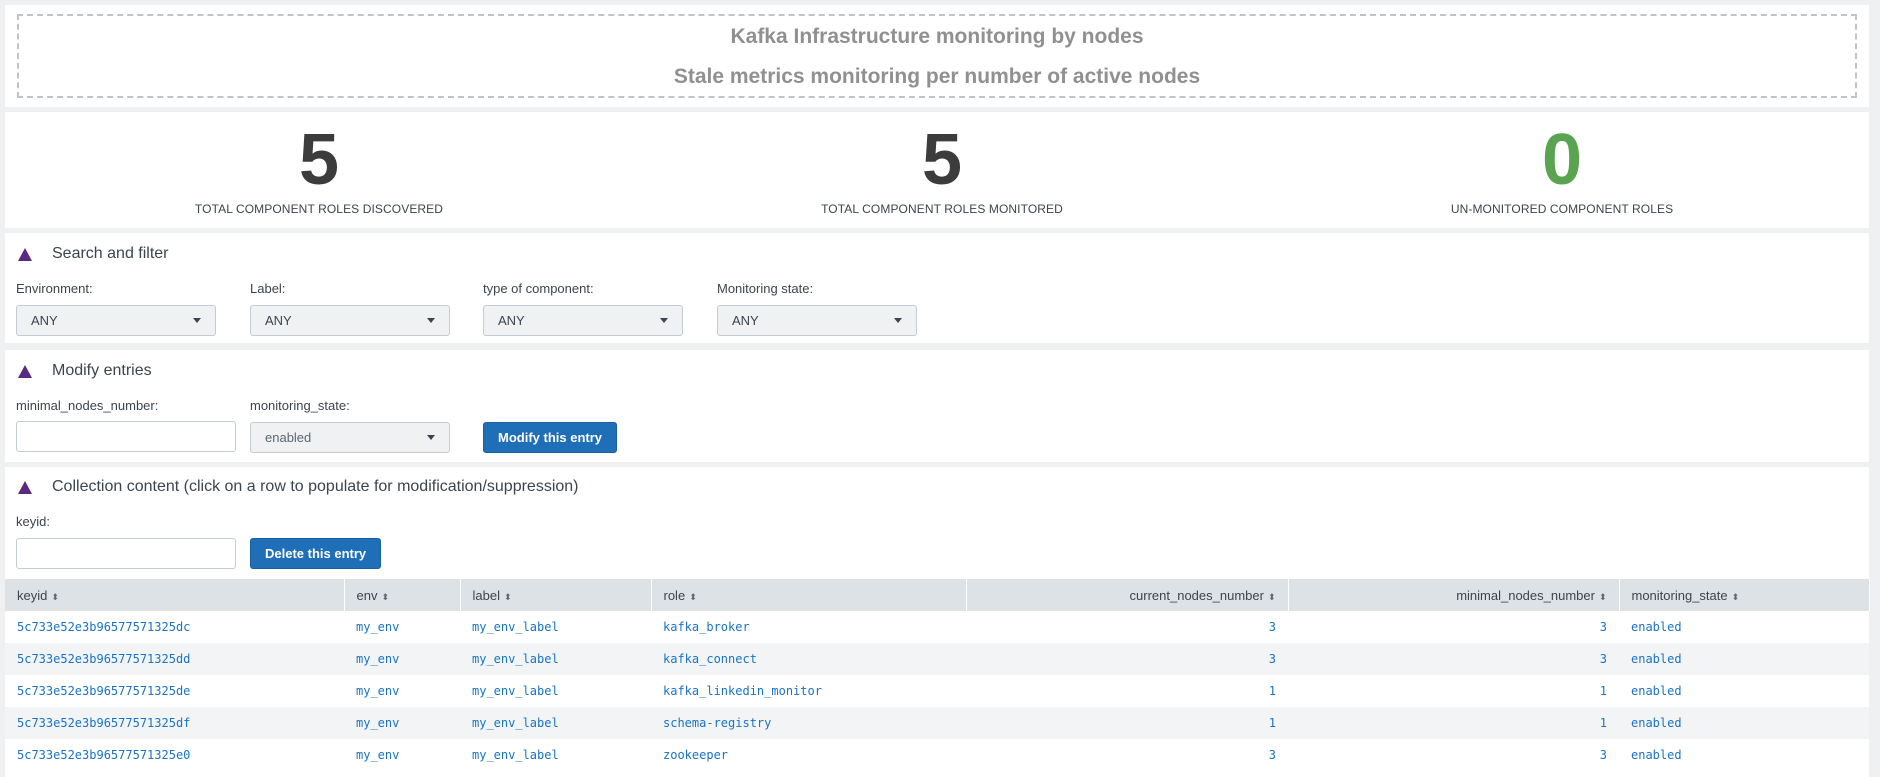 The image size is (1880, 777). I want to click on modify-entries-toggle: Modify entries, so click(82, 371).